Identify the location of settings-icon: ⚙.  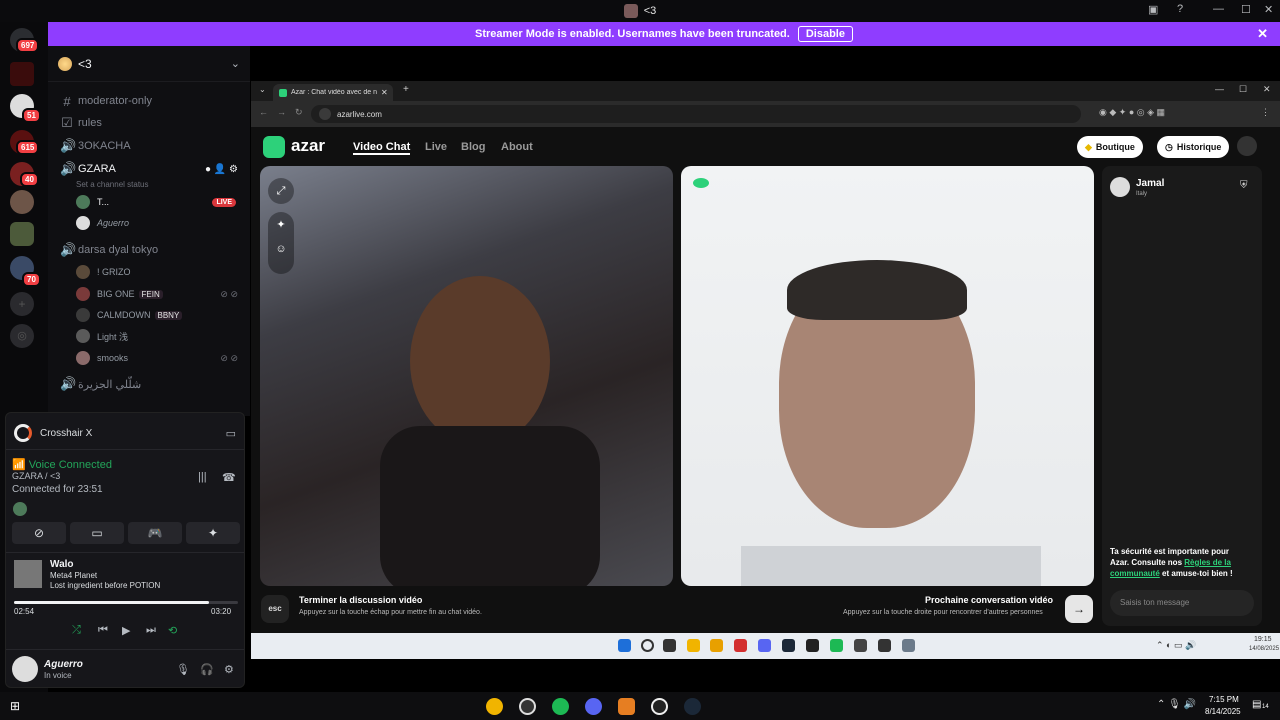
(229, 669).